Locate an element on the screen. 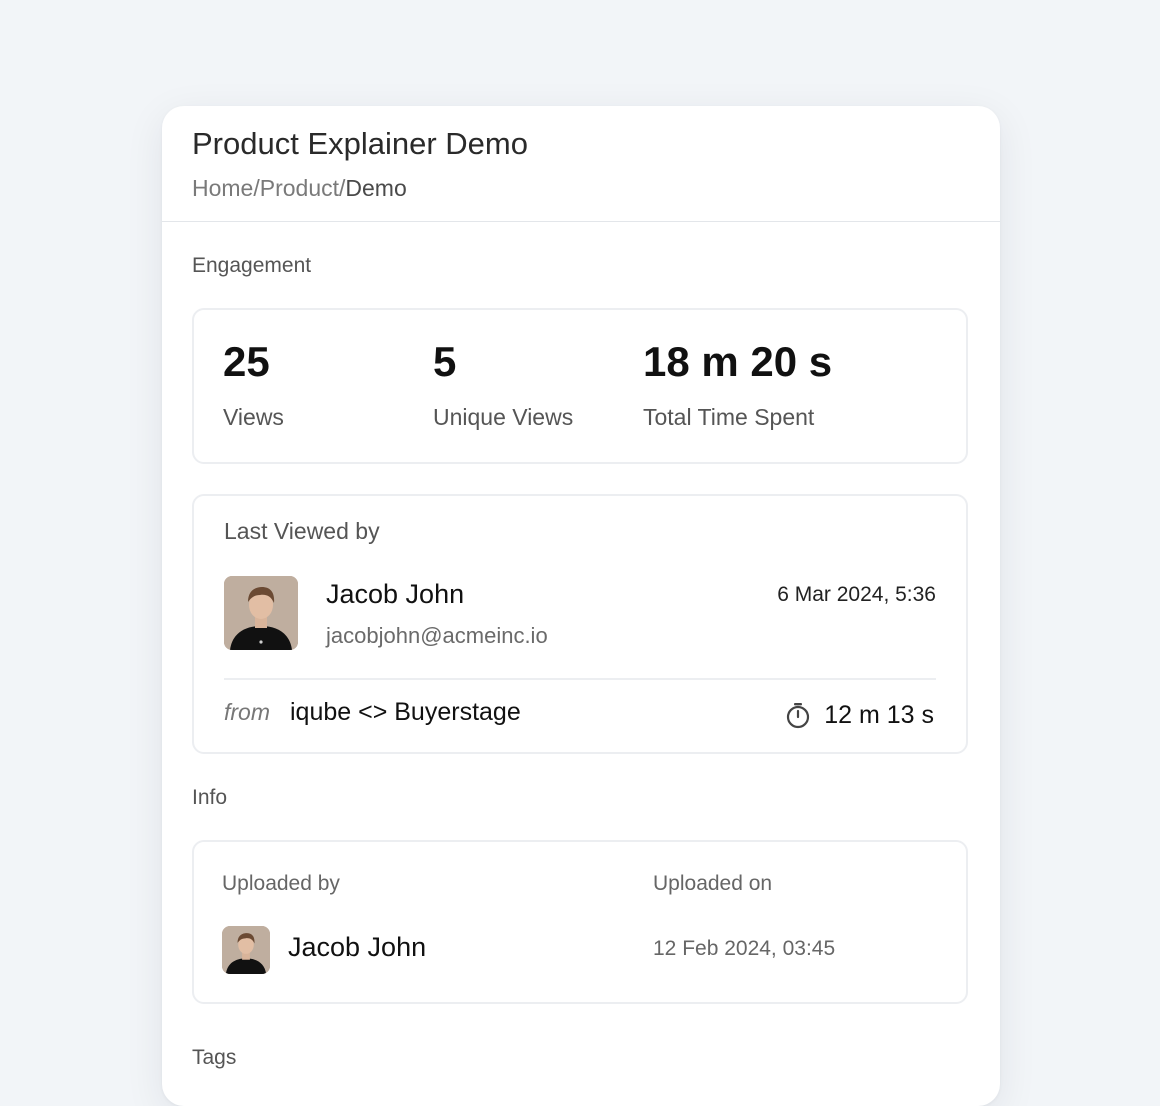 The width and height of the screenshot is (1160, 1106). page-title: Product Explainer Demo is located at coordinates (360, 143).